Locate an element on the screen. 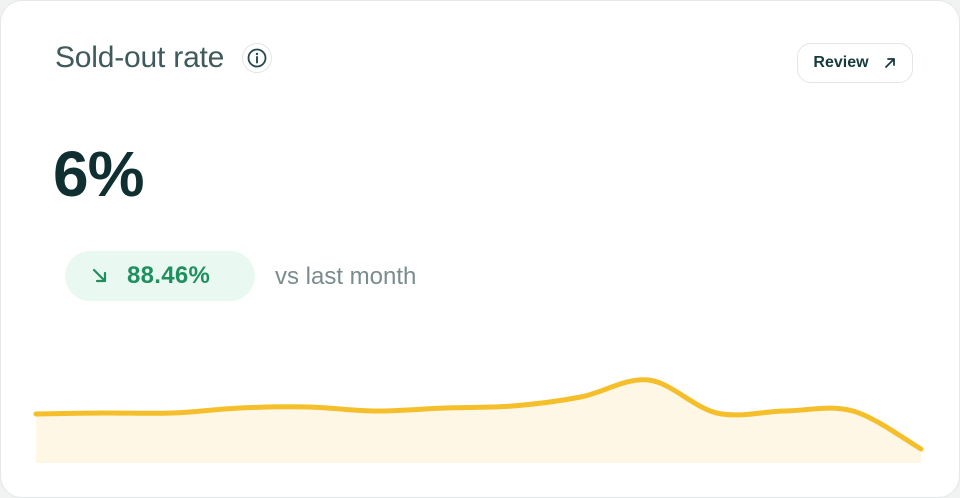 The image size is (960, 498). comparison-text: vs last month is located at coordinates (346, 276).